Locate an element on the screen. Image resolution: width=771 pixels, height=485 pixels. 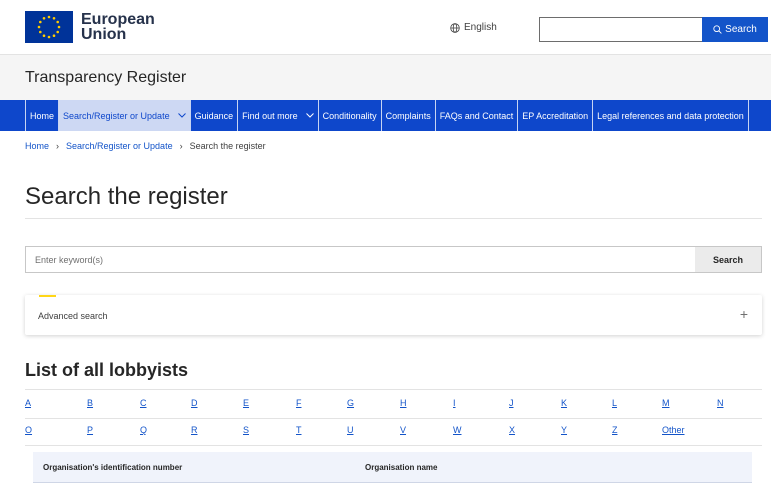
plus-icon: + is located at coordinates (744, 314).